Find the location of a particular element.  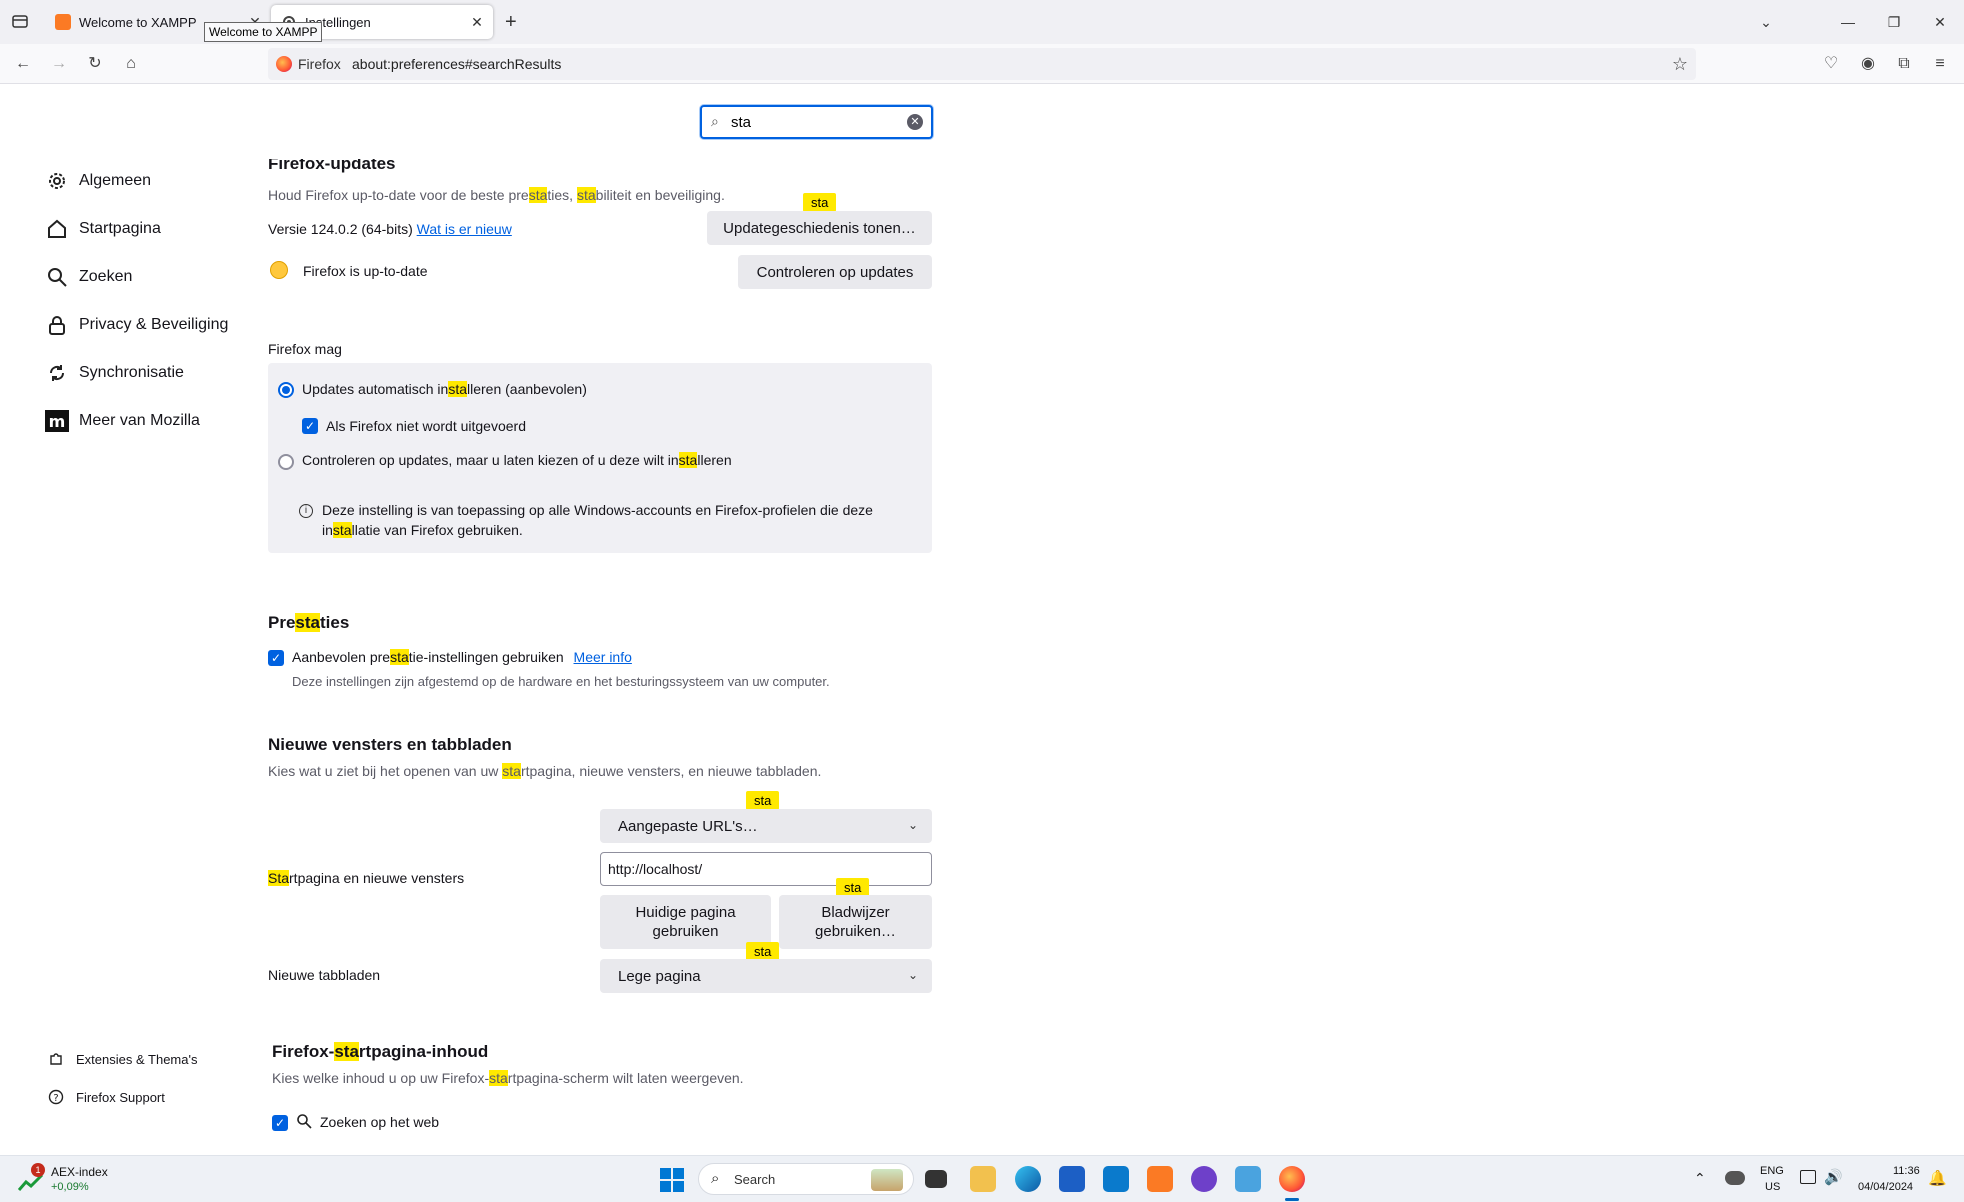

extensions-icon: ⧉ is located at coordinates (1904, 64).